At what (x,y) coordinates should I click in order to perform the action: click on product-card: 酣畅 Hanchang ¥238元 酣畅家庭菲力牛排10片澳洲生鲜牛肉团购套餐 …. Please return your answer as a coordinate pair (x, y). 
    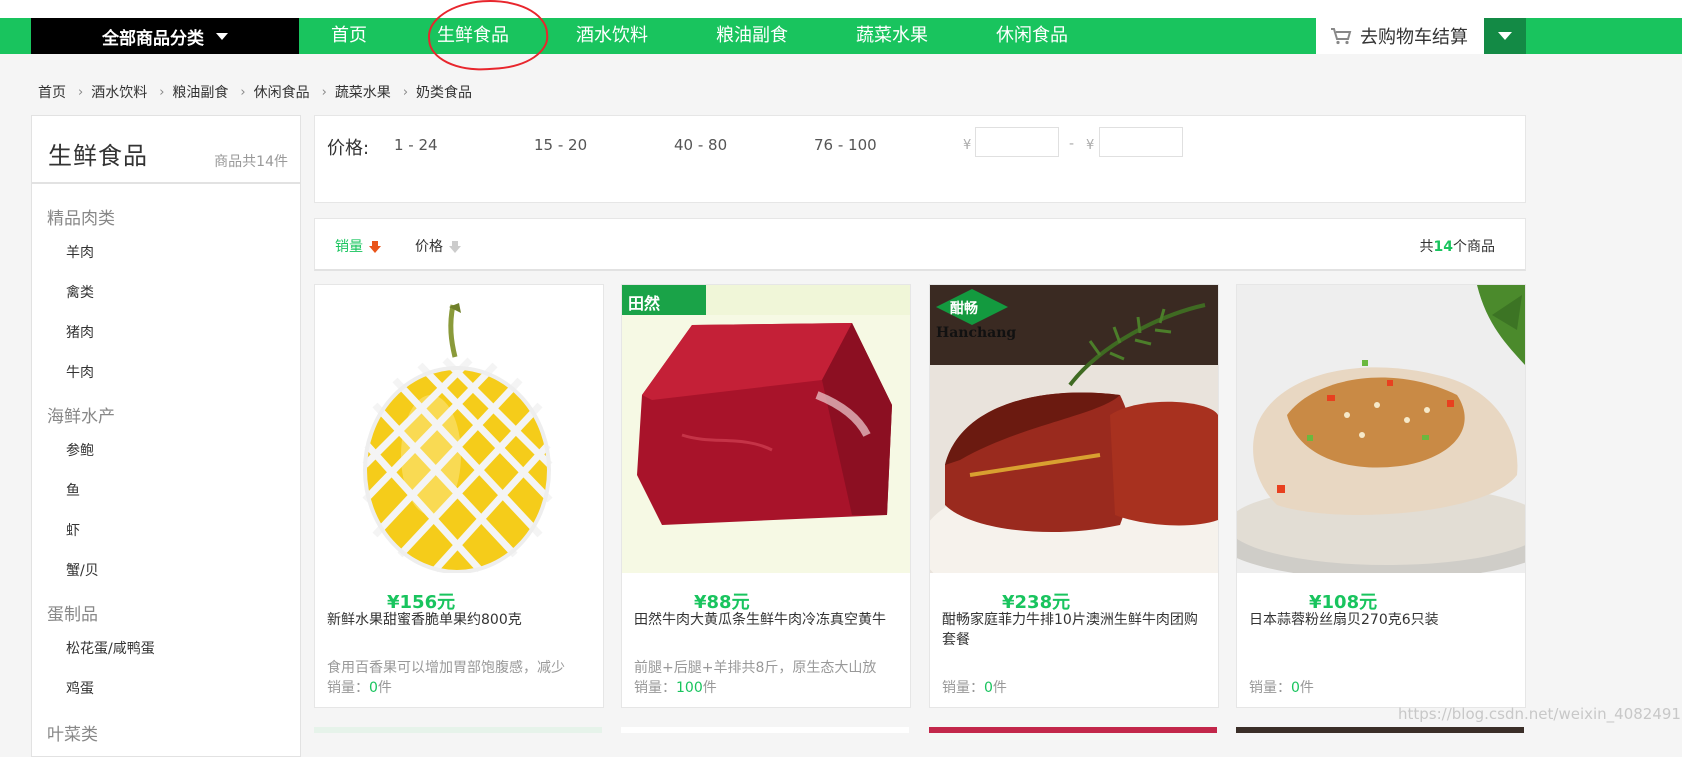
    Looking at the image, I should click on (1074, 496).